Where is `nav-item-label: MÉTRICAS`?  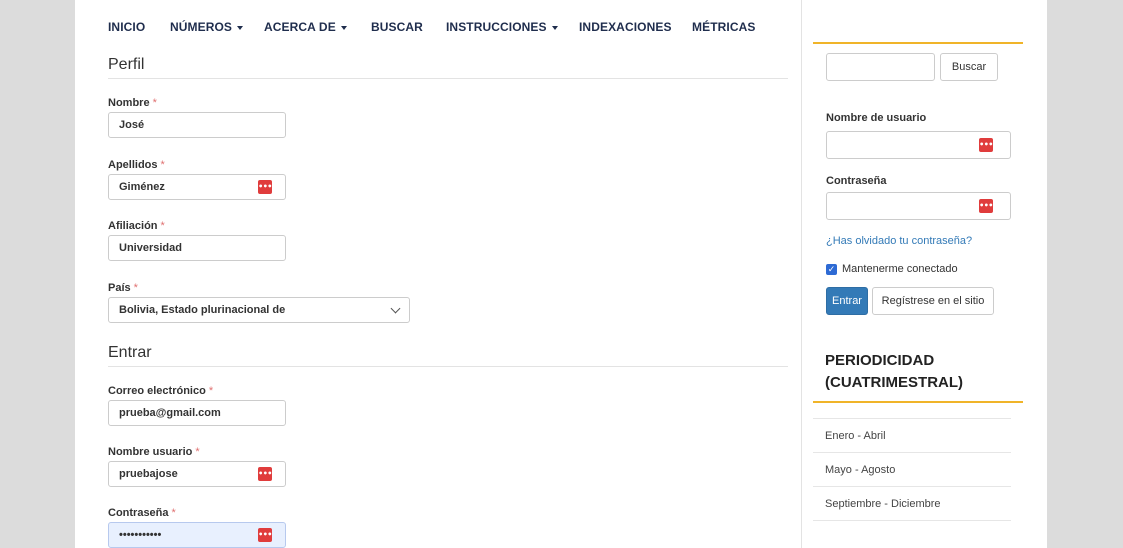 nav-item-label: MÉTRICAS is located at coordinates (724, 27).